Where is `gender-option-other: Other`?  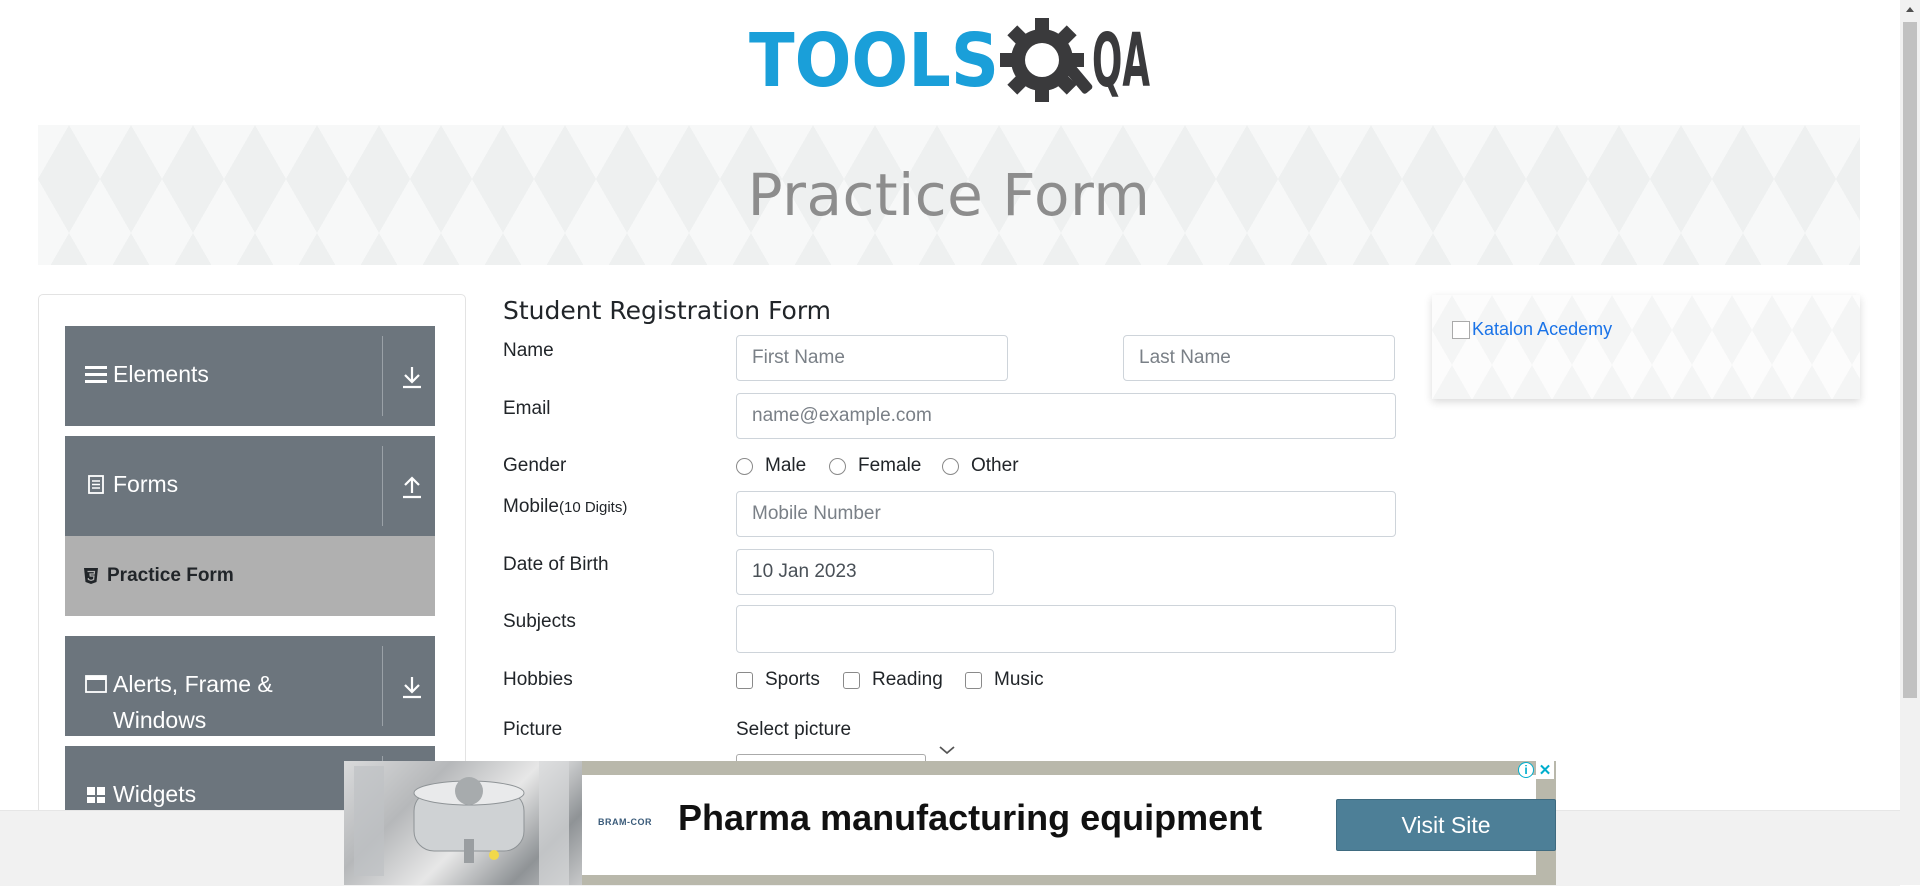 gender-option-other: Other is located at coordinates (980, 466).